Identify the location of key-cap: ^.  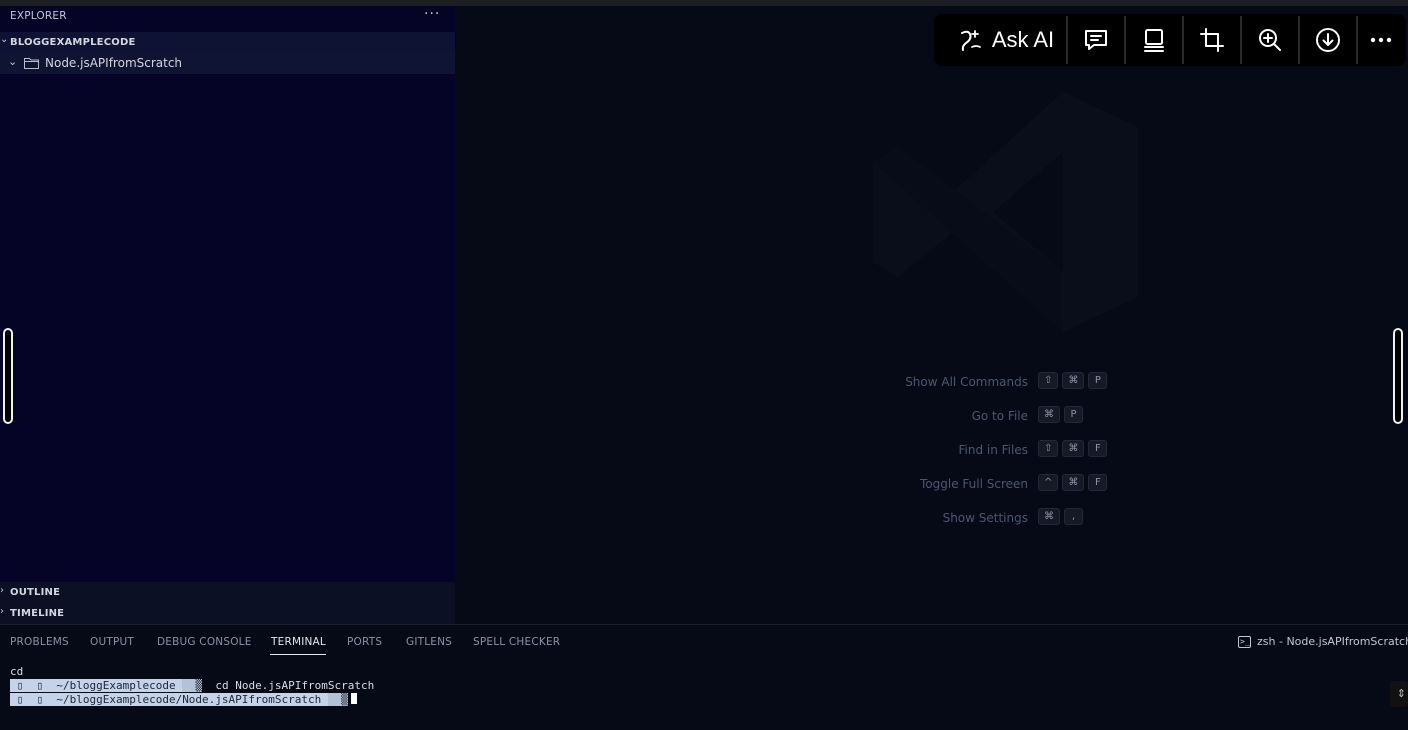
(1048, 482).